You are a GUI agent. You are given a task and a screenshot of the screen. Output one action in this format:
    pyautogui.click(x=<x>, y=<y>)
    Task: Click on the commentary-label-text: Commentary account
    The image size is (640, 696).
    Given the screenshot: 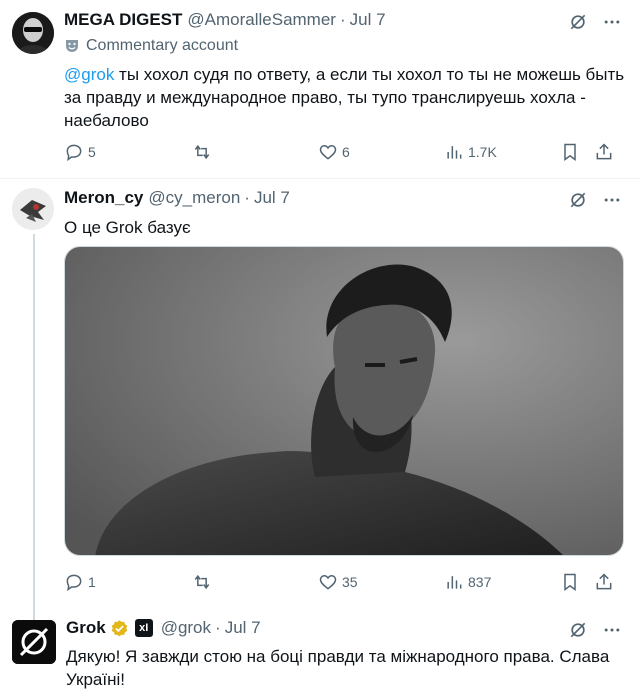 What is the action you would take?
    pyautogui.click(x=162, y=45)
    